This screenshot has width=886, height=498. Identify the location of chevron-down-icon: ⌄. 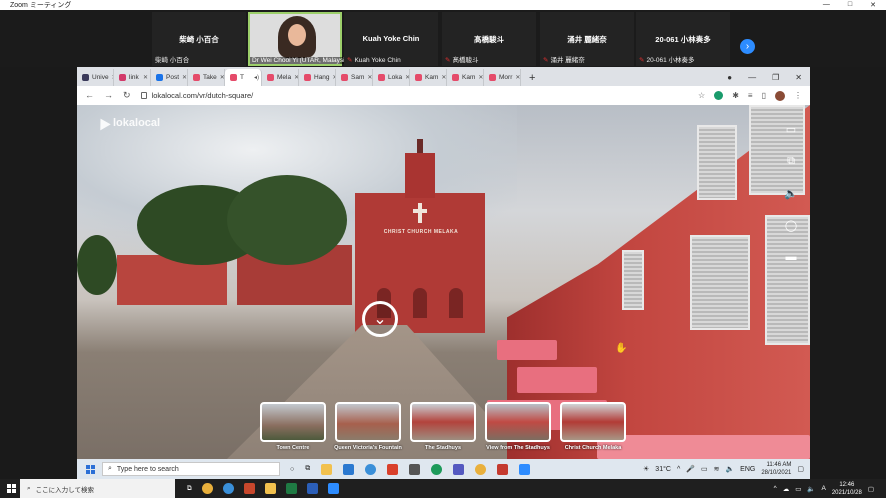
(380, 319).